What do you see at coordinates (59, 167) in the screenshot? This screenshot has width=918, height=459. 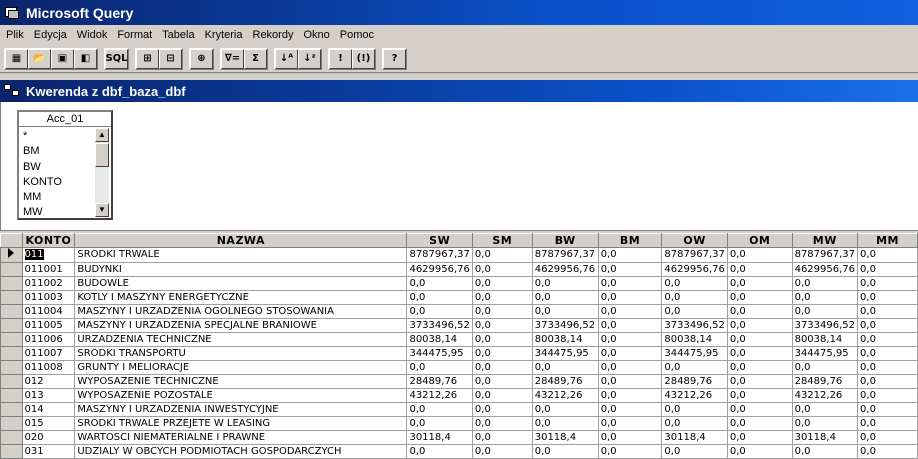 I see `field-item: BW` at bounding box center [59, 167].